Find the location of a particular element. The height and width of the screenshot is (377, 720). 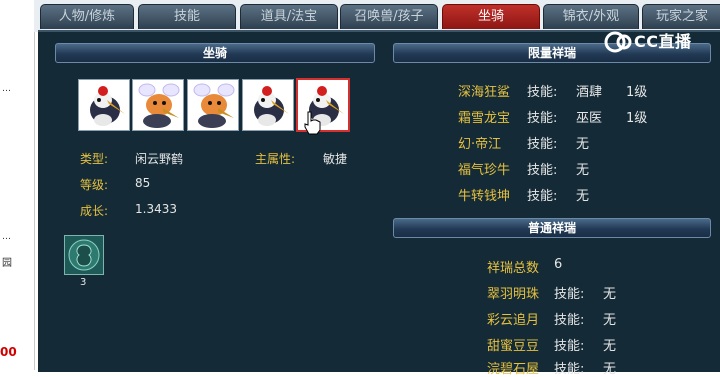

tab-summons: 召唤兽/孩子 is located at coordinates (389, 16).